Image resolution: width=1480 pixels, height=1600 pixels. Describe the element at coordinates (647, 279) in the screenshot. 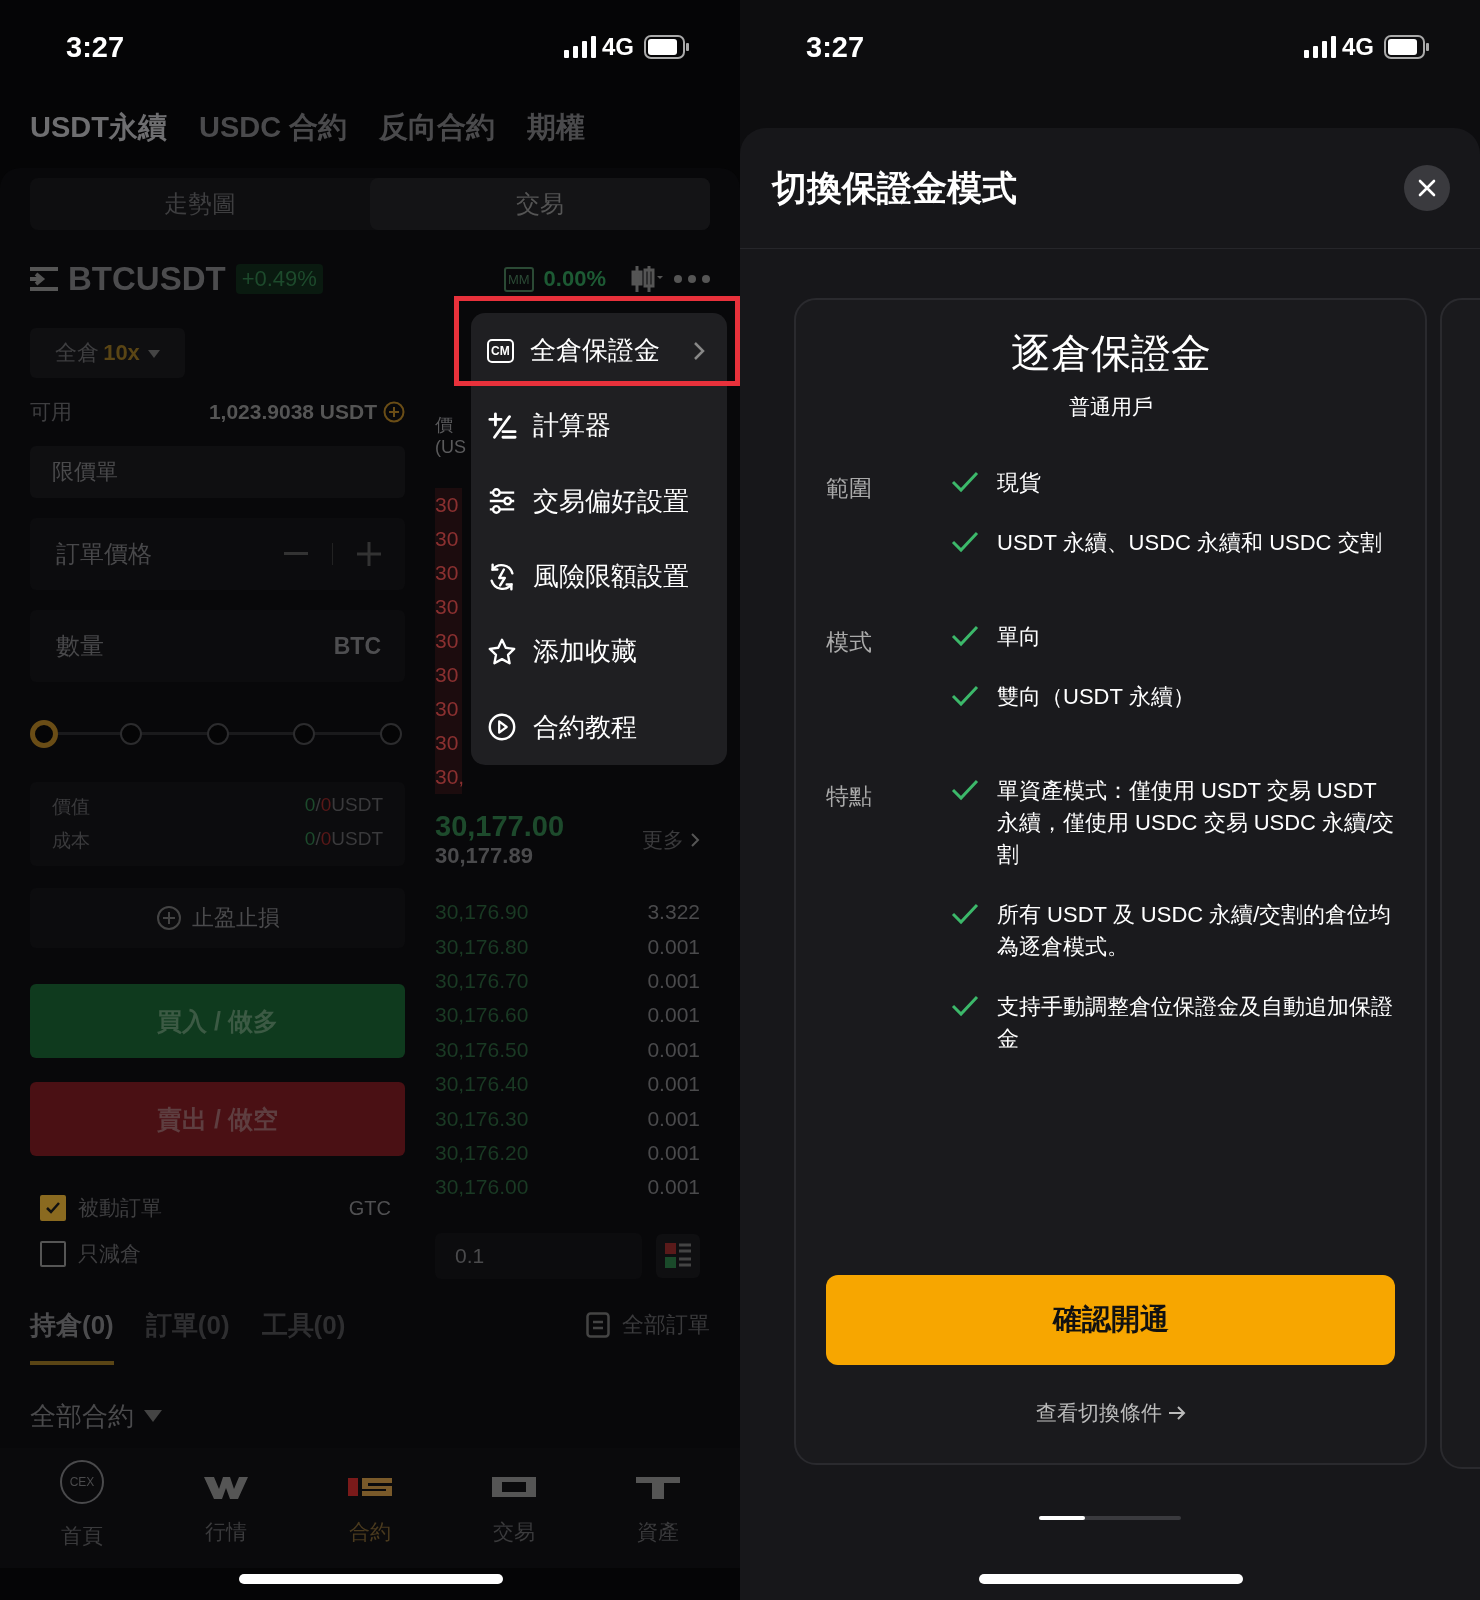

I see `candlestick-icon` at that location.